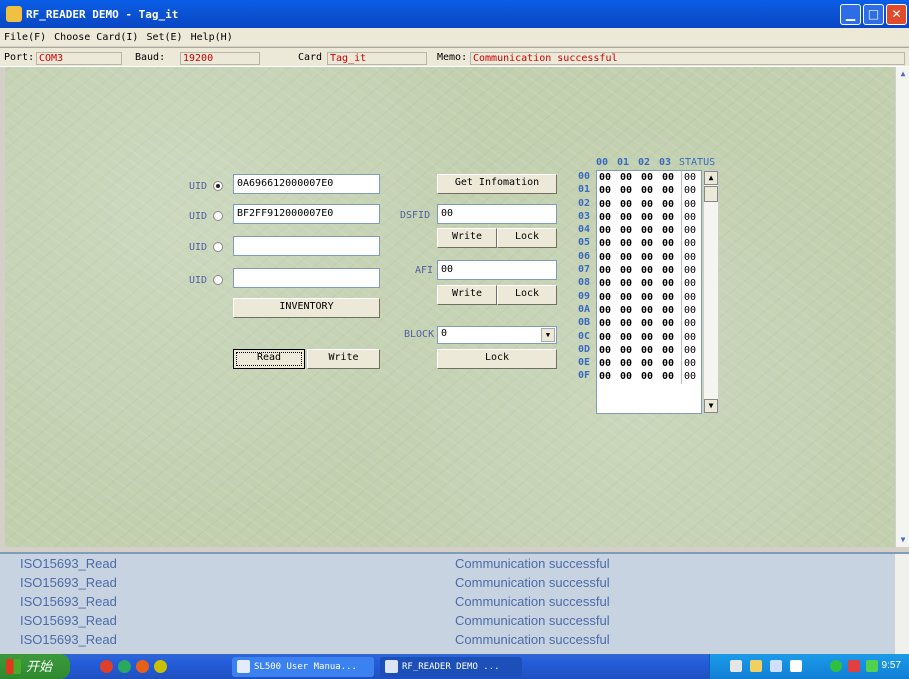 The image size is (909, 679). I want to click on main-scrollbar: ▲ ▼, so click(902, 307).